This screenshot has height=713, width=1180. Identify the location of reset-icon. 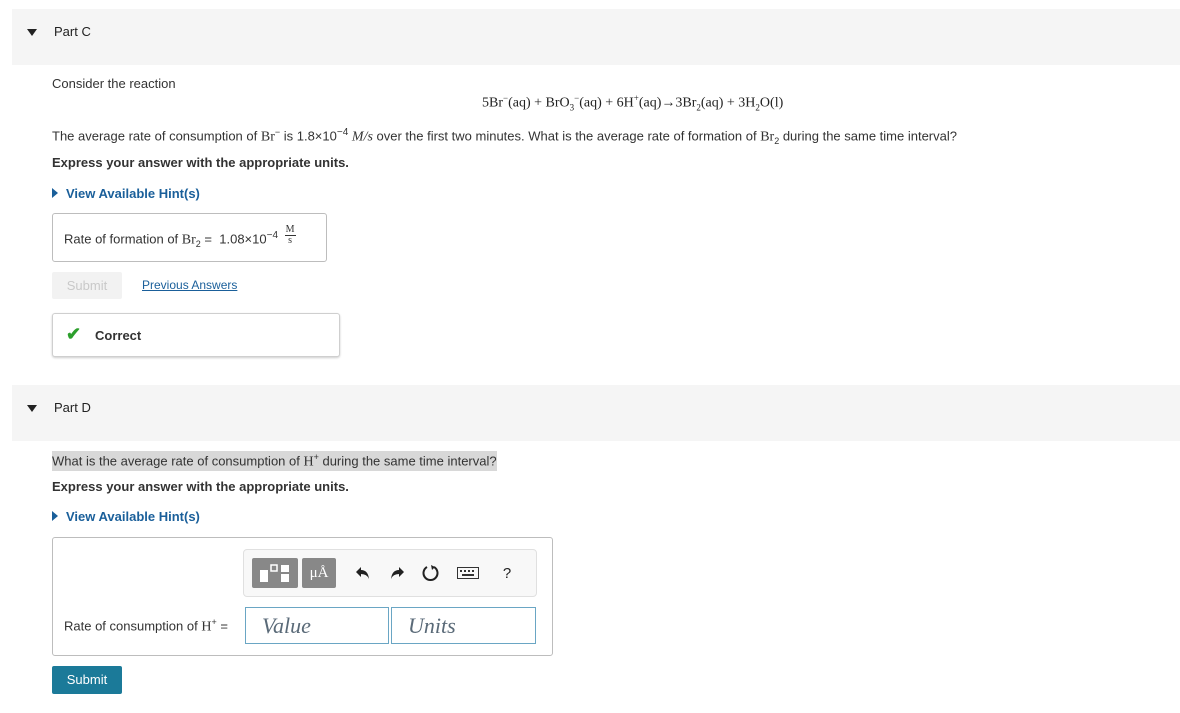
(431, 573).